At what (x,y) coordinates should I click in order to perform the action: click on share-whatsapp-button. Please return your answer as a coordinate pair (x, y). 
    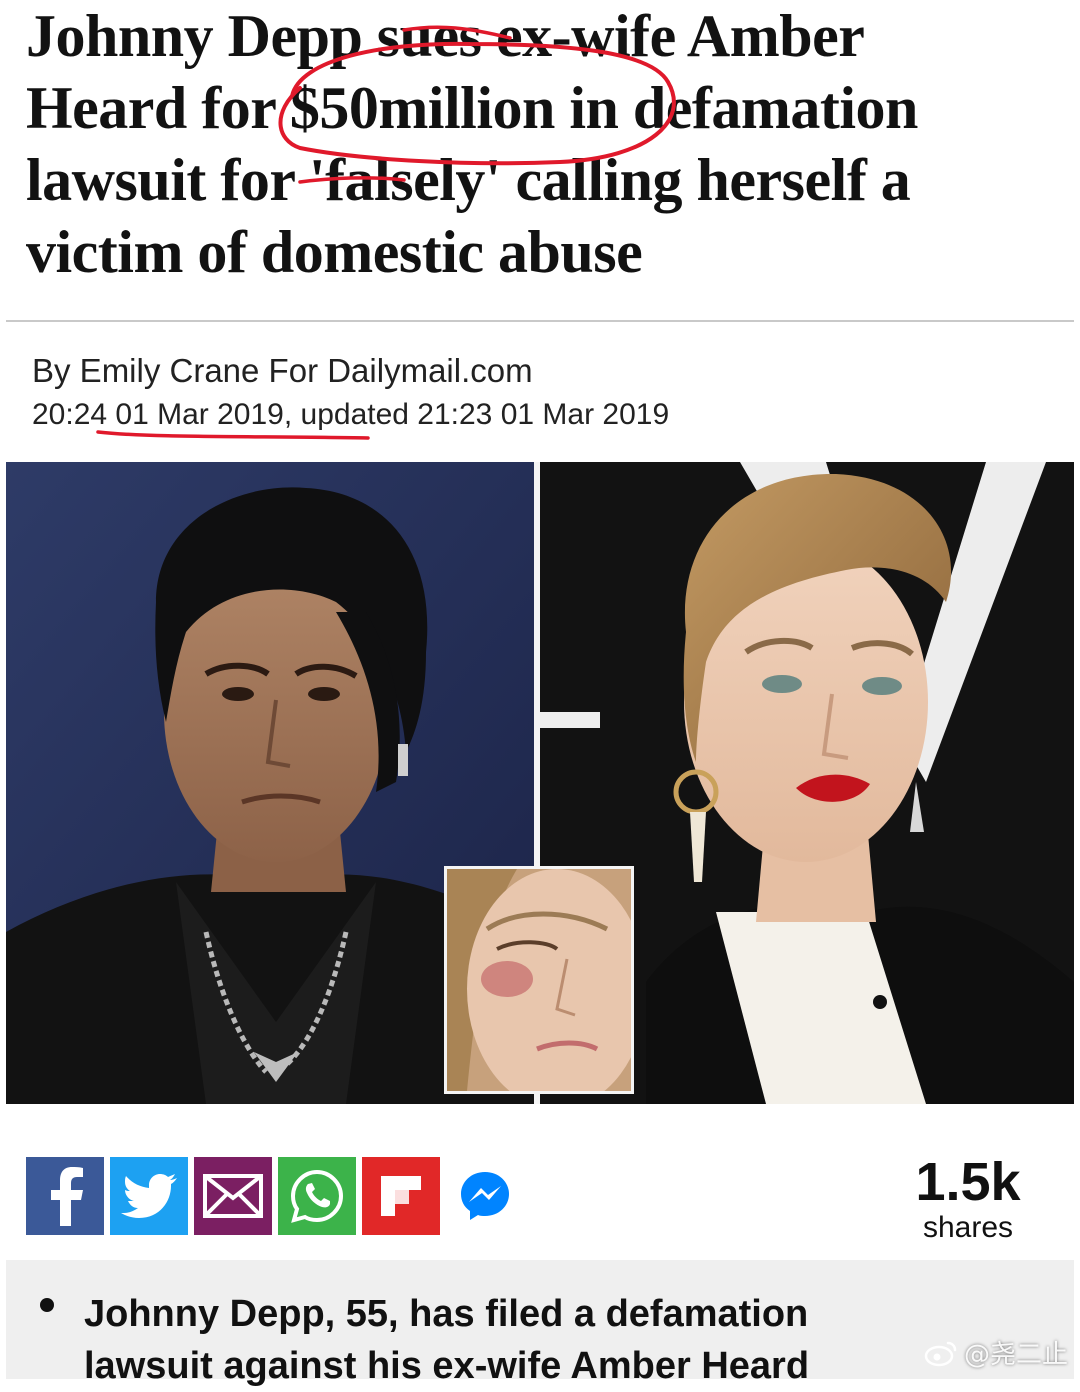
    Looking at the image, I should click on (317, 1196).